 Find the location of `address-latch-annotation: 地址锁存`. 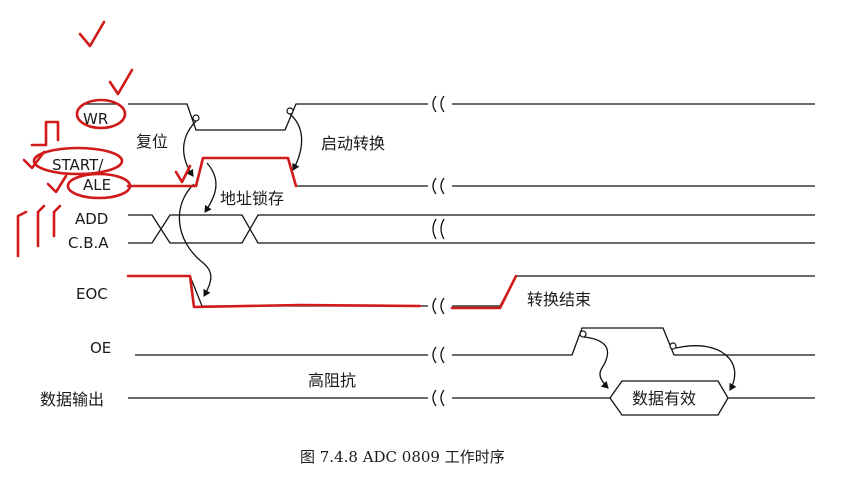

address-latch-annotation: 地址锁存 is located at coordinates (252, 198).